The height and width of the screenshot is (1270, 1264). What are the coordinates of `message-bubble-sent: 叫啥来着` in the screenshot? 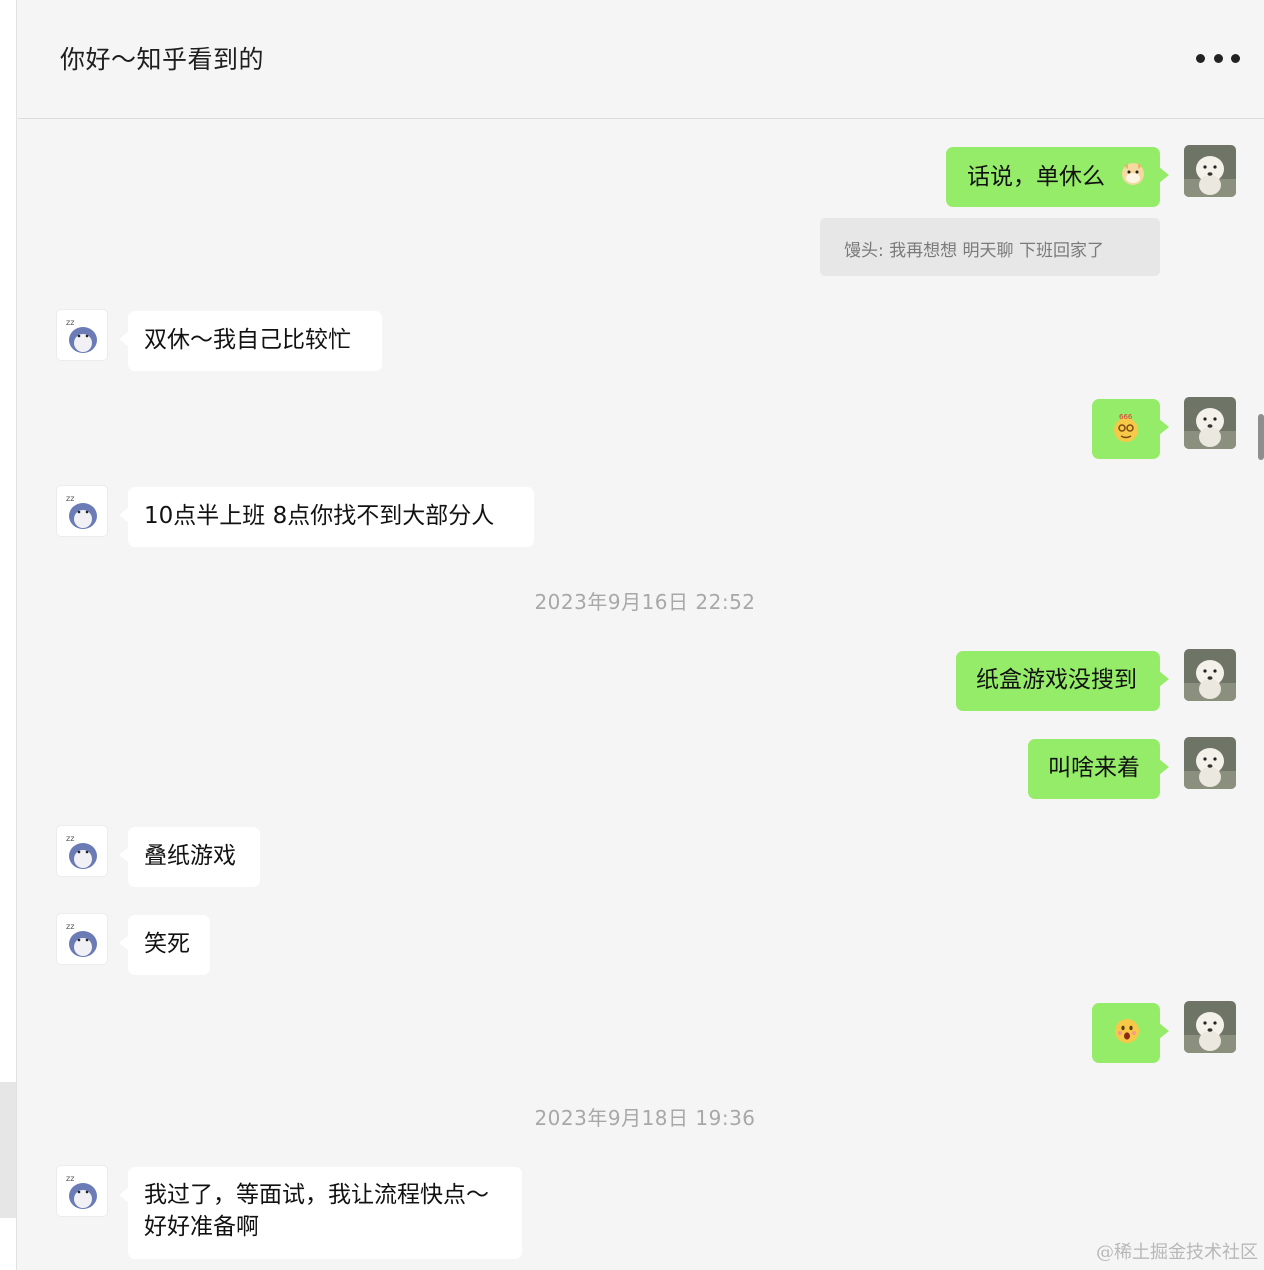 It's located at (1098, 769).